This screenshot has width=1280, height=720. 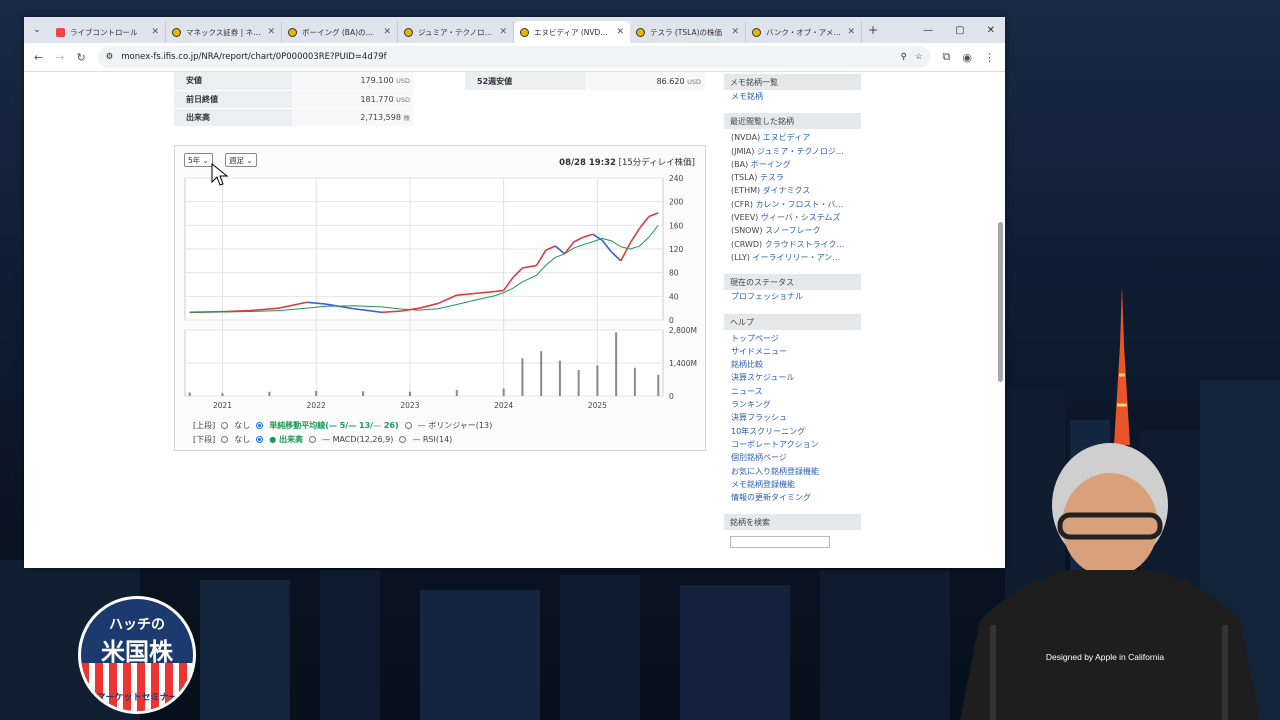 What do you see at coordinates (220, 174) in the screenshot?
I see `mouse-cursor-icon` at bounding box center [220, 174].